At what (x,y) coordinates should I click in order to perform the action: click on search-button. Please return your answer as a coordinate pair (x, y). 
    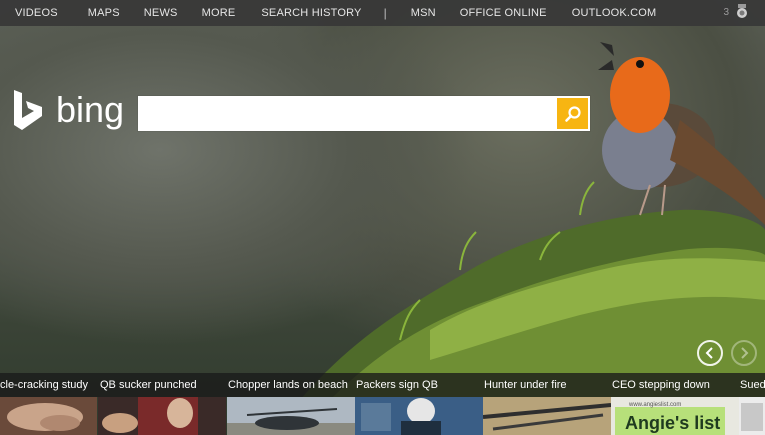
    Looking at the image, I should click on (572, 113).